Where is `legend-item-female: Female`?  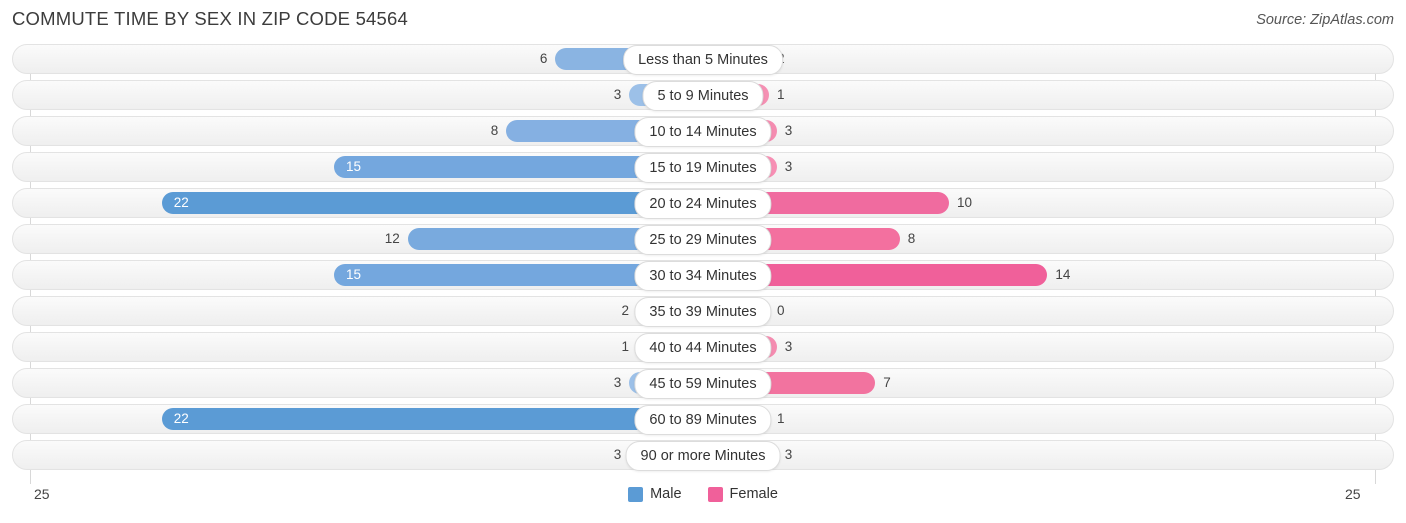 legend-item-female: Female is located at coordinates (742, 494).